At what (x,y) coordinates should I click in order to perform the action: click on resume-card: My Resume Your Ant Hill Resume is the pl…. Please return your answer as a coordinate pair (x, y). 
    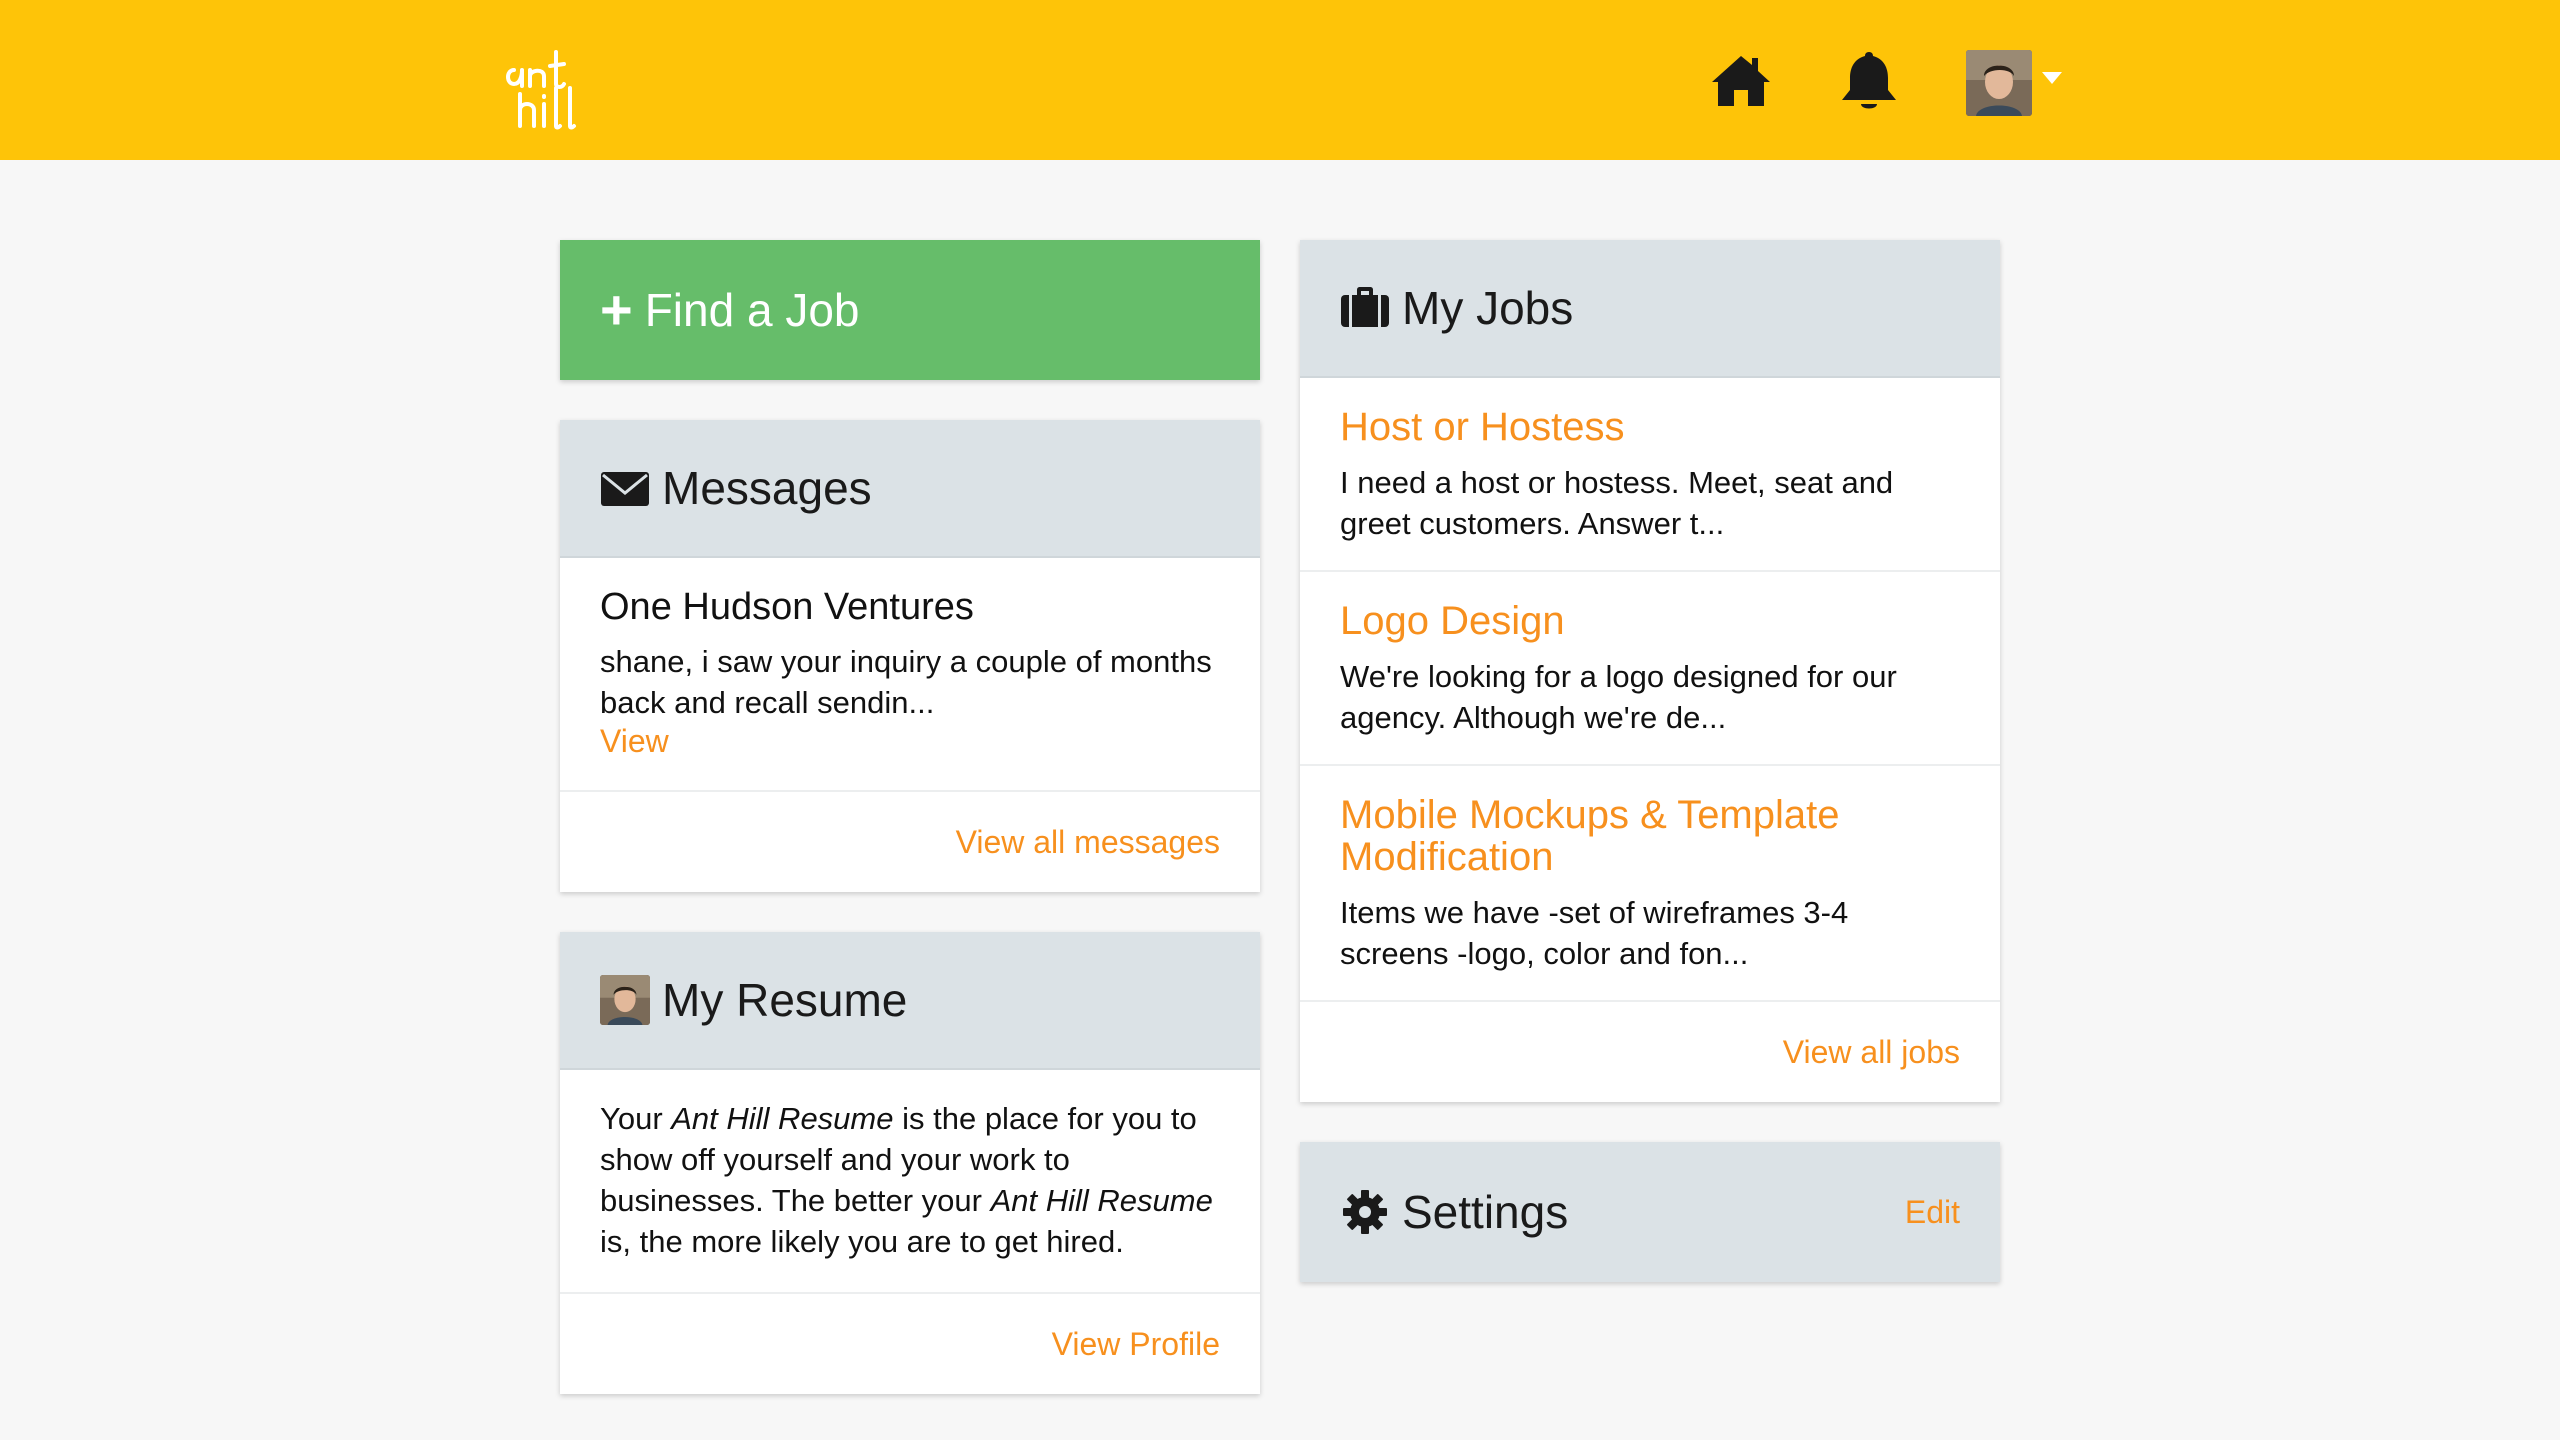
    Looking at the image, I should click on (910, 1163).